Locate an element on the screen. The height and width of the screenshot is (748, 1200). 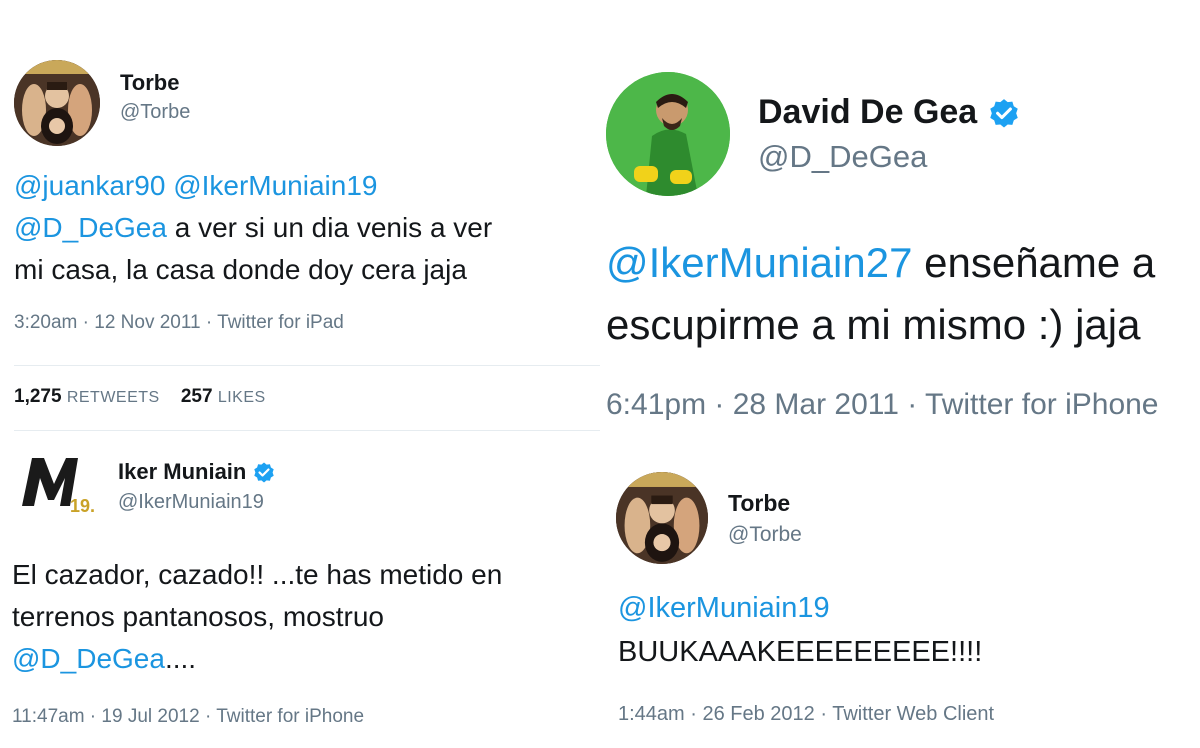
avatar-iker-muniain: 19. is located at coordinates (57, 487).